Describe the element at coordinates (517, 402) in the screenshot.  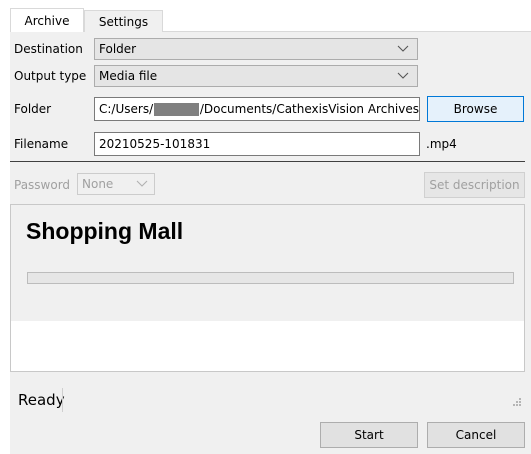
I see `resize-grip-icon` at that location.